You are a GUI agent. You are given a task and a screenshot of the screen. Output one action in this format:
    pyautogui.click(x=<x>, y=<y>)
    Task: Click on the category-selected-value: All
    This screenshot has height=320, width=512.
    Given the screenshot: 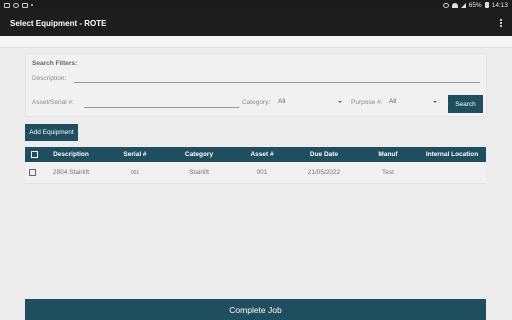 What is the action you would take?
    pyautogui.click(x=282, y=101)
    